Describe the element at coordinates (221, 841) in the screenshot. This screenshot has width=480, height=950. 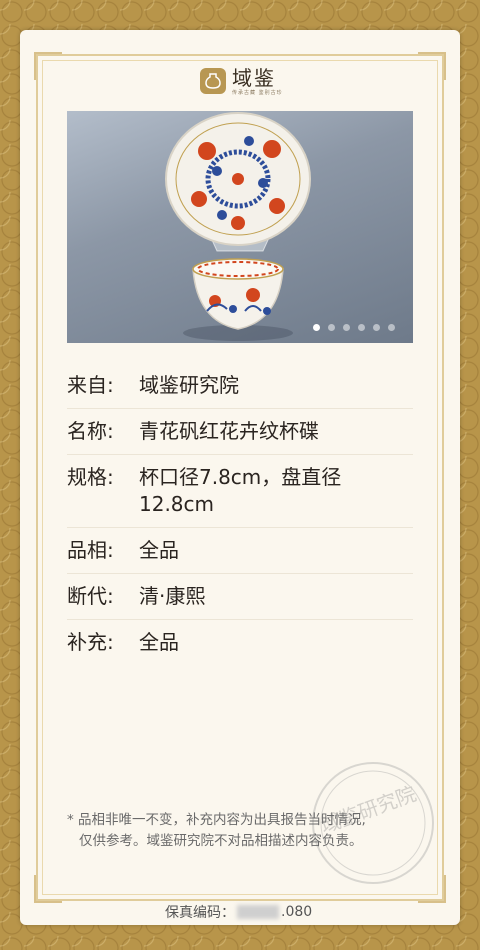
I see `disclaimer-line: 仅供参考。域鉴研究院不对品相描述内容负责。` at that location.